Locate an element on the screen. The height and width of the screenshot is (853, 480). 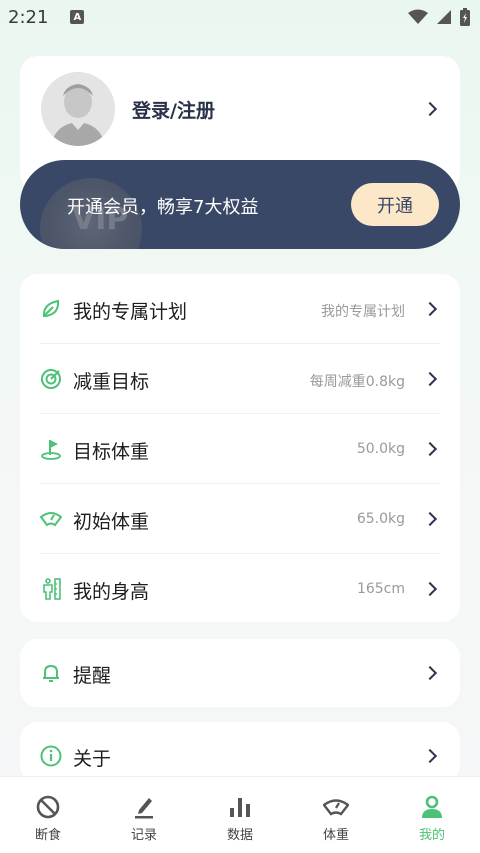
row-label: 目标体重 is located at coordinates (111, 452).